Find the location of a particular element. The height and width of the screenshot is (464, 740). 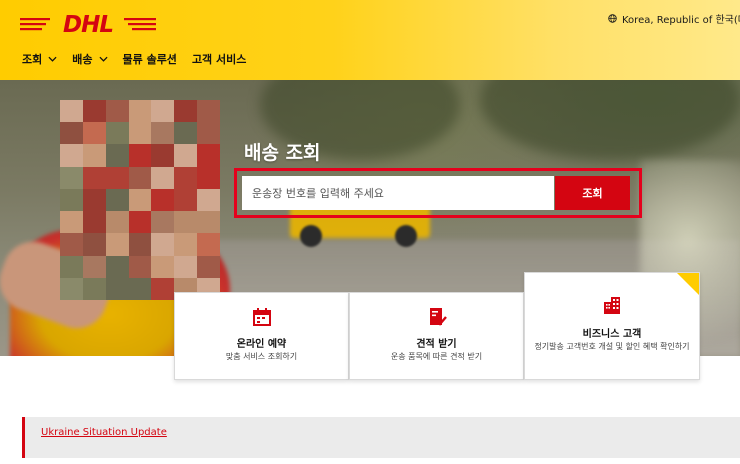

nav-item-track: 조회 is located at coordinates (39, 59).